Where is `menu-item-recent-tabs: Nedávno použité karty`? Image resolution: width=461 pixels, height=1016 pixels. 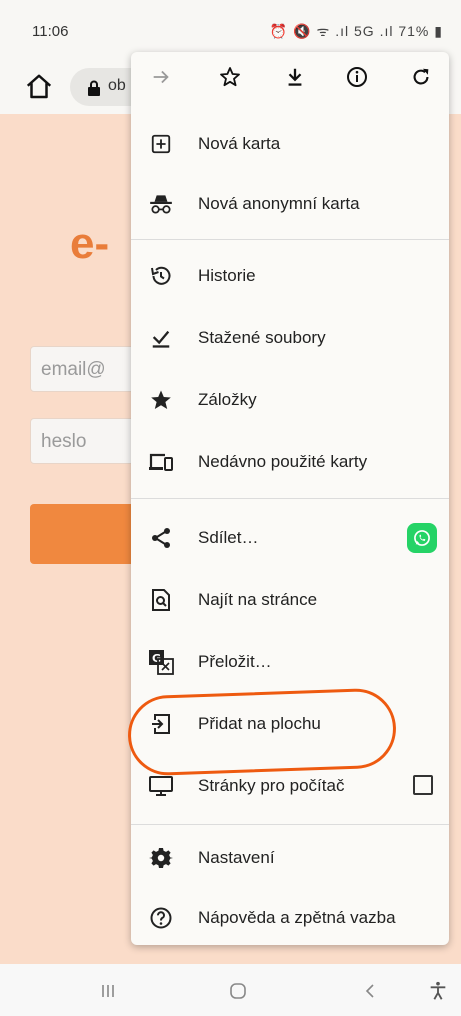
menu-item-recent-tabs: Nedávno použité karty is located at coordinates (290, 462).